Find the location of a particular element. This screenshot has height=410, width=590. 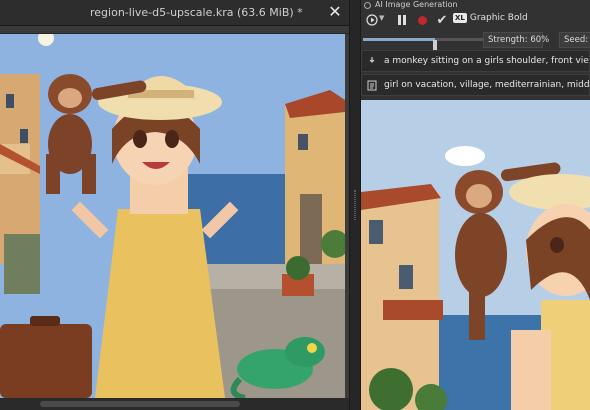

splitter is located at coordinates (355, 205).